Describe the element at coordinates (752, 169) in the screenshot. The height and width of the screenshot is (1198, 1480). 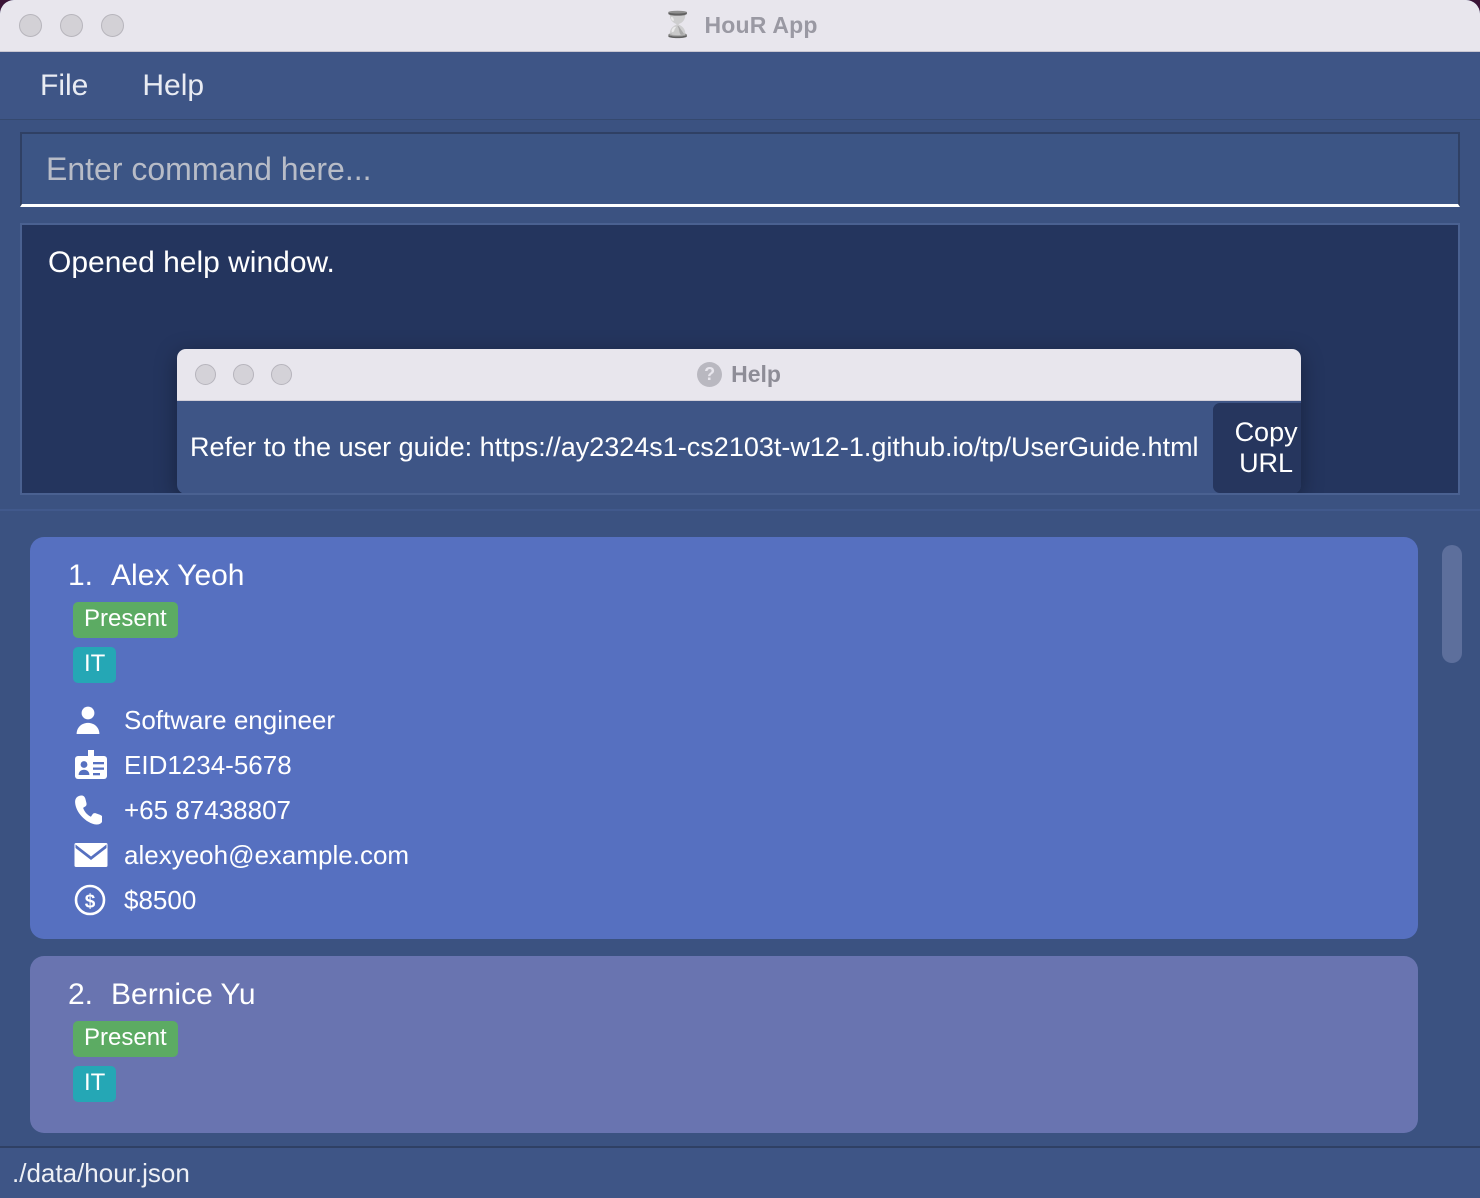
I see `command-input` at that location.